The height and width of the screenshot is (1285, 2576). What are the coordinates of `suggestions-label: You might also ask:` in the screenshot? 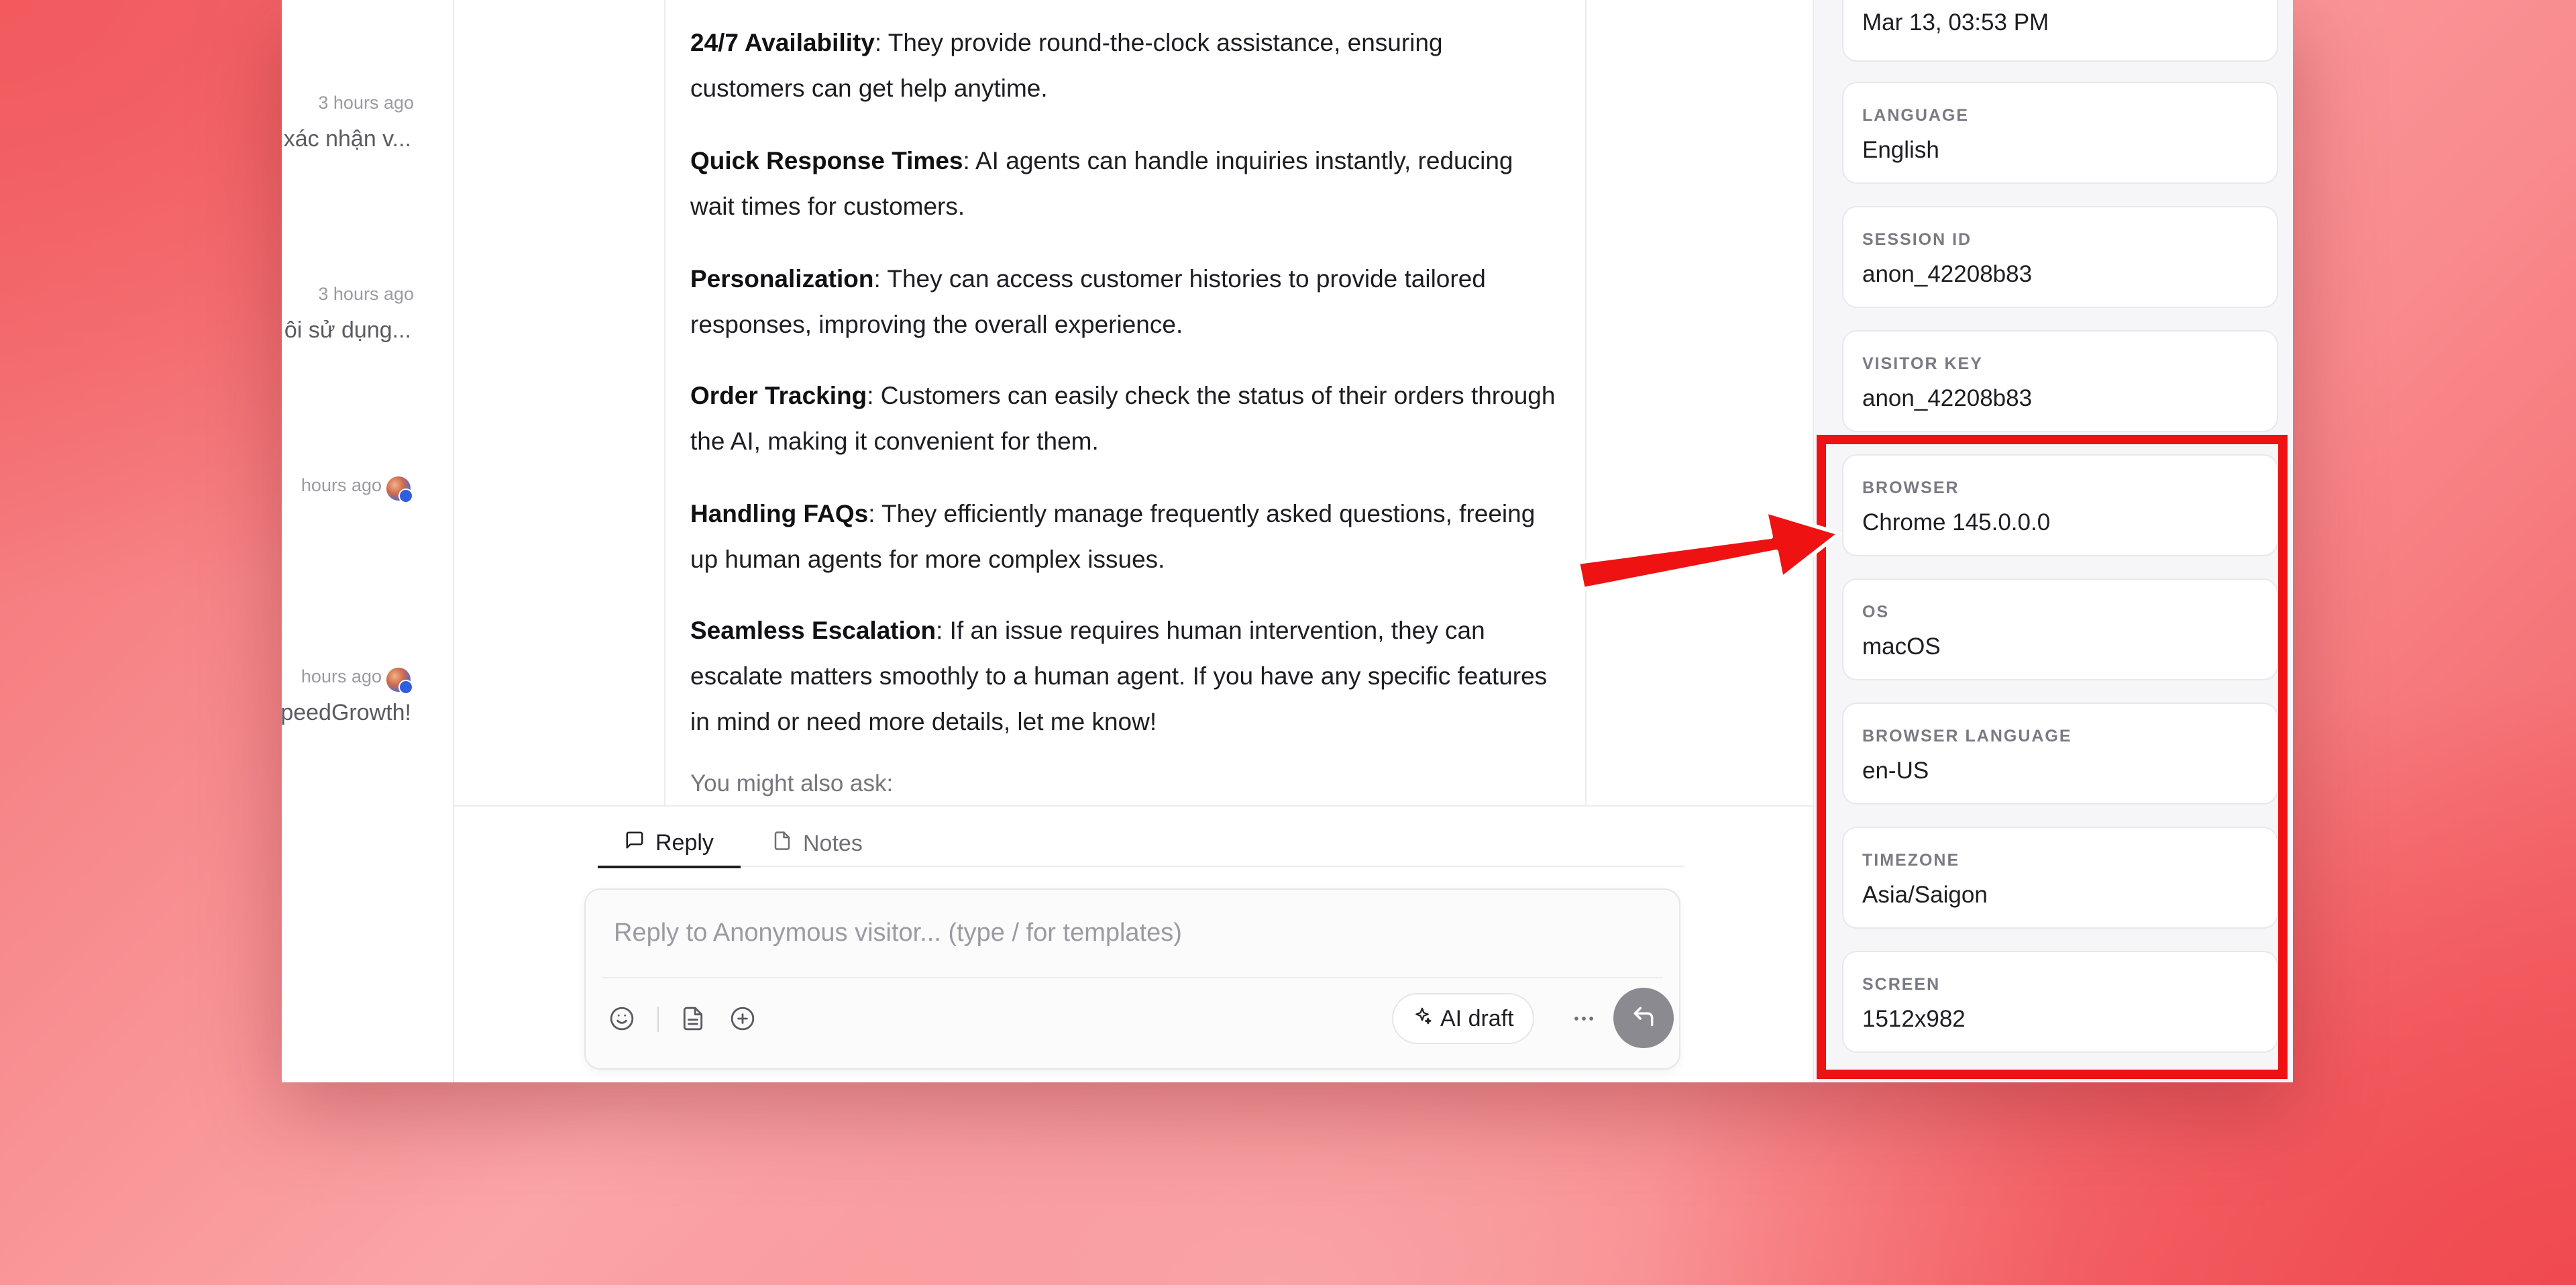 It's located at (792, 783).